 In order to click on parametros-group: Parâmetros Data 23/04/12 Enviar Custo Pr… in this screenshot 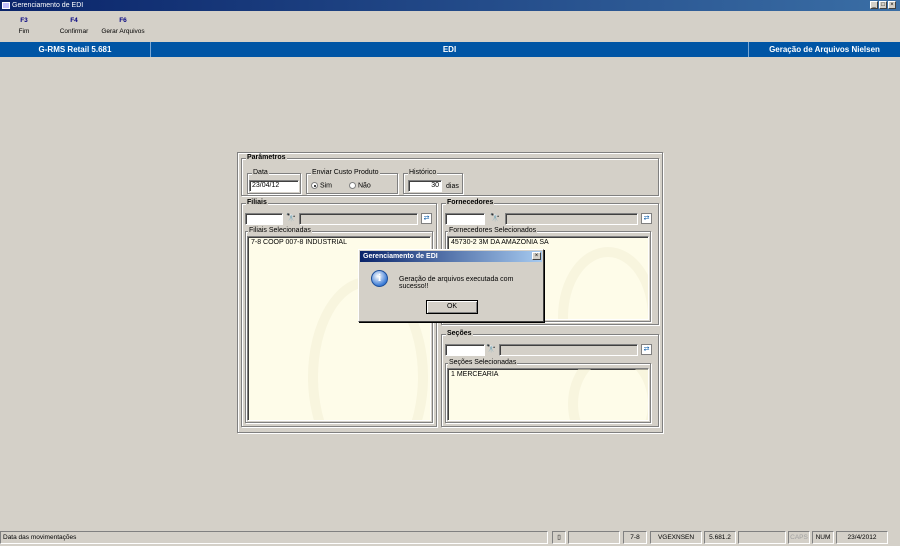, I will do `click(450, 175)`.